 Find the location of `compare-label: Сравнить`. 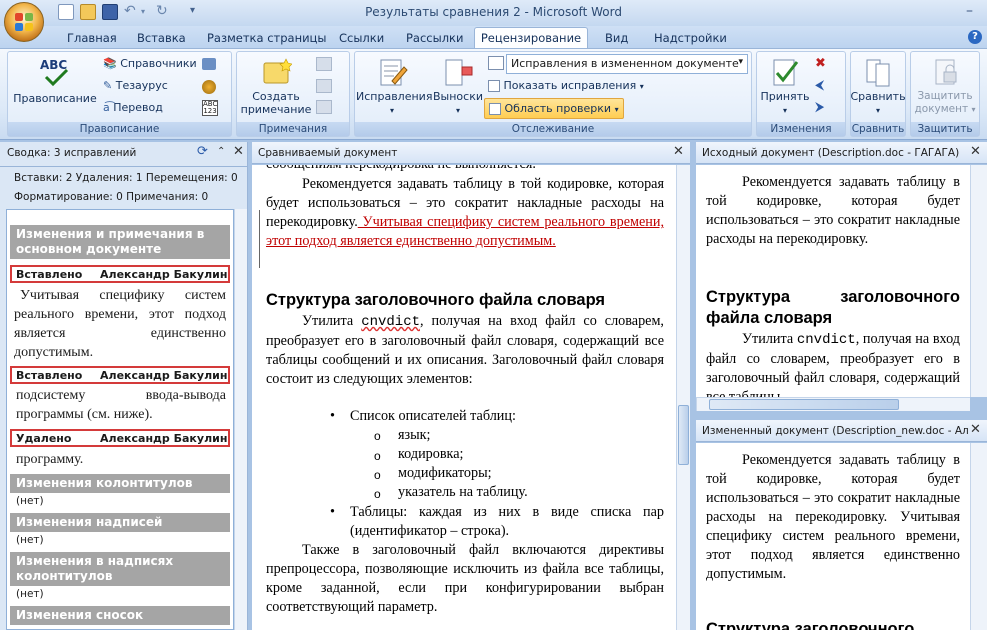

compare-label: Сравнить is located at coordinates (878, 96).